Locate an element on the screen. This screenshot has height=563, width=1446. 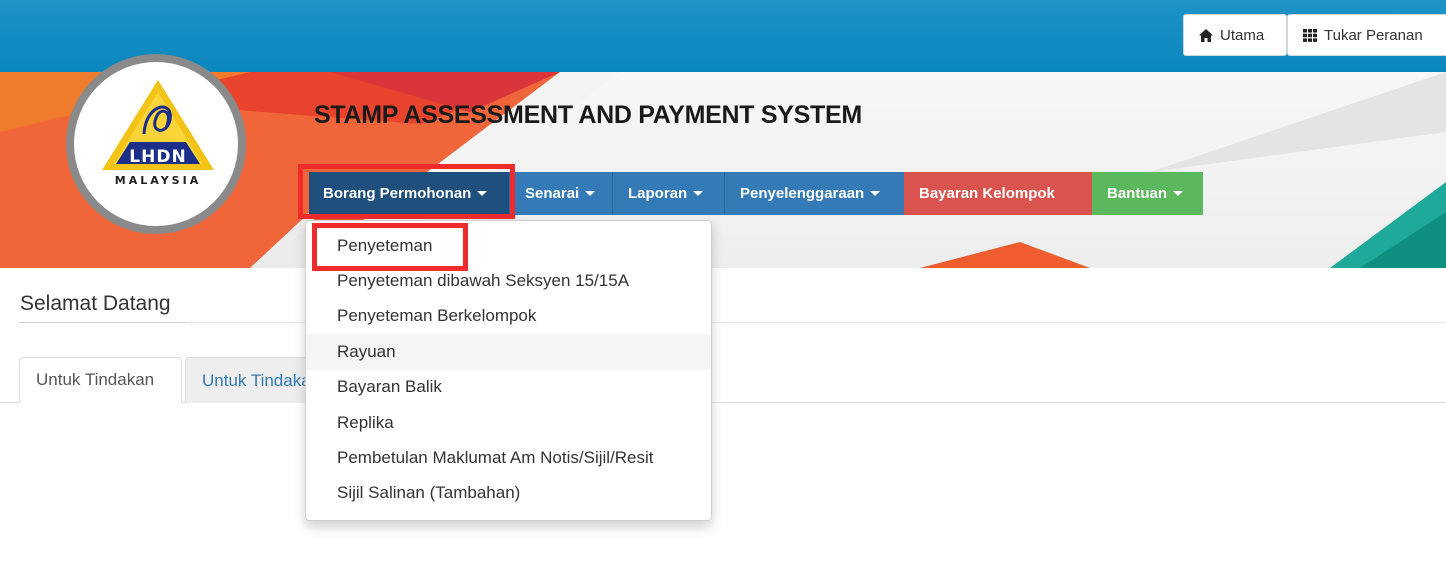
lhdn-logo: LHDN MALAYSIA is located at coordinates (156, 144).